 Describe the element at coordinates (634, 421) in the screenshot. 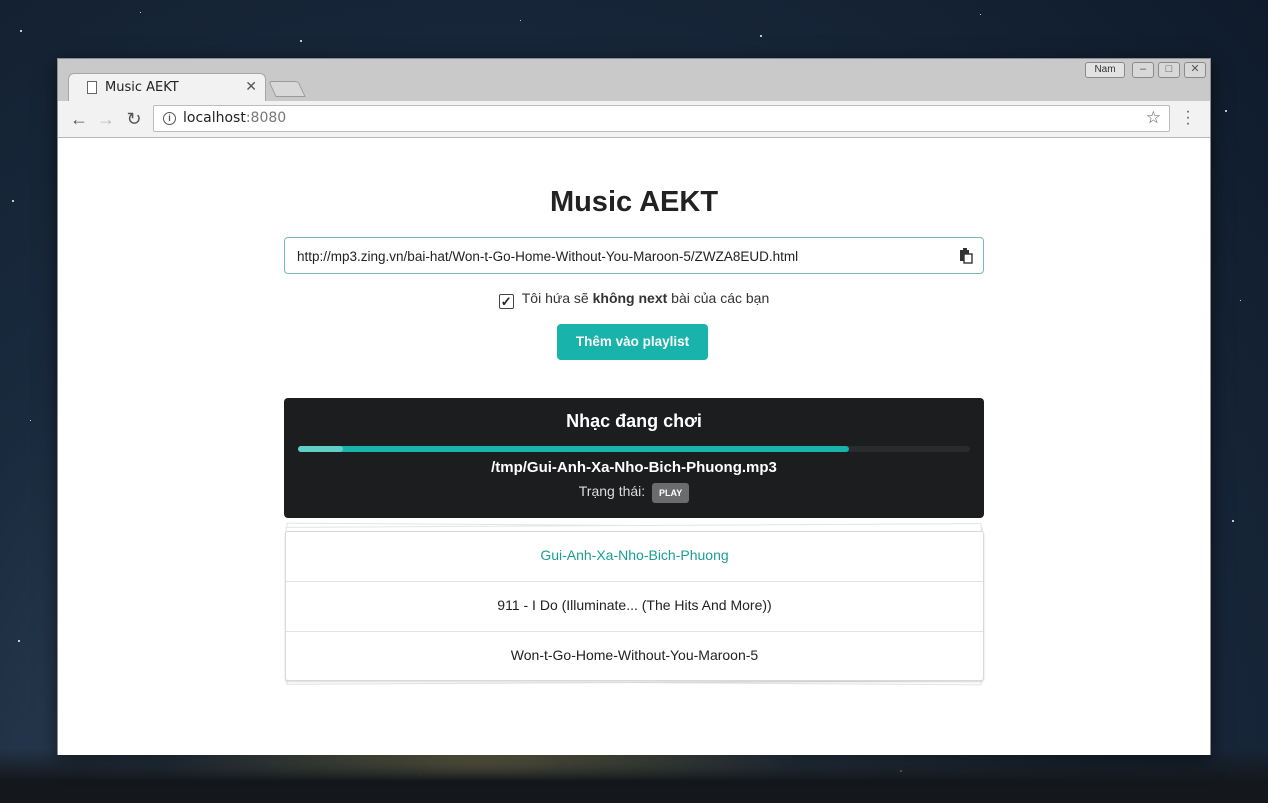

I see `now-playing-title: Nhạc đang chơi` at that location.